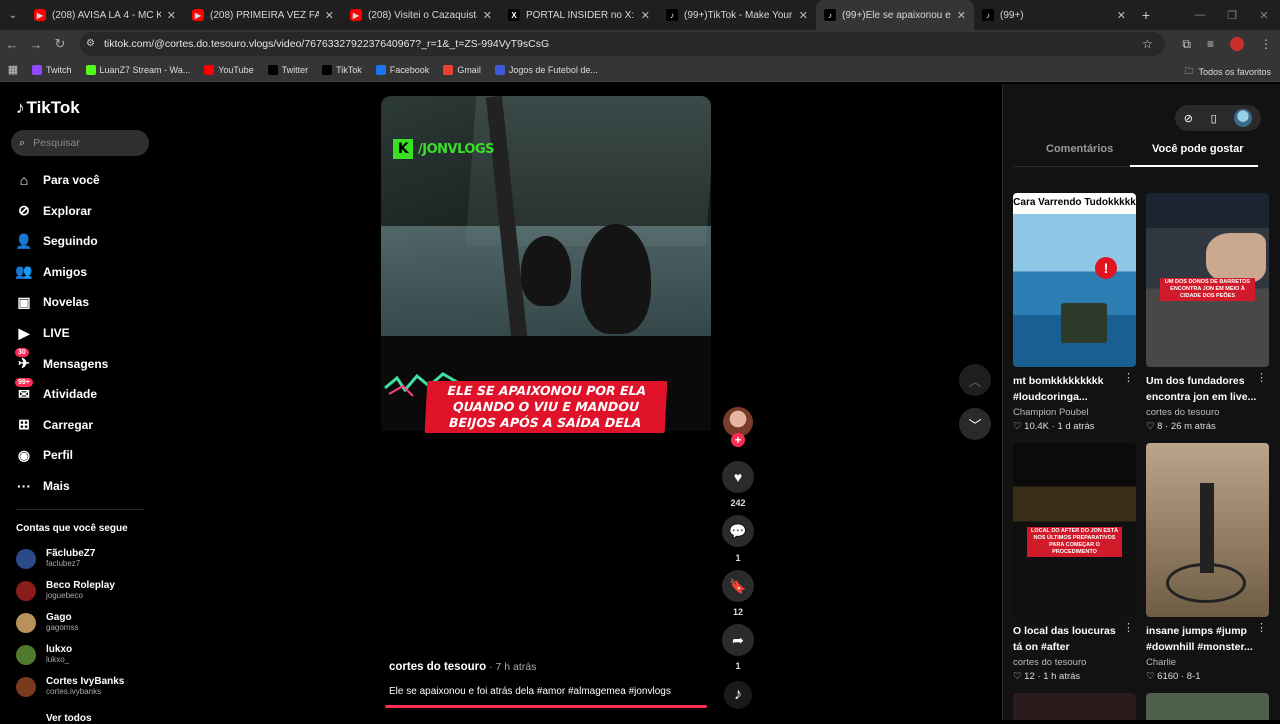 The height and width of the screenshot is (724, 1280). I want to click on comment-count: 1, so click(738, 558).